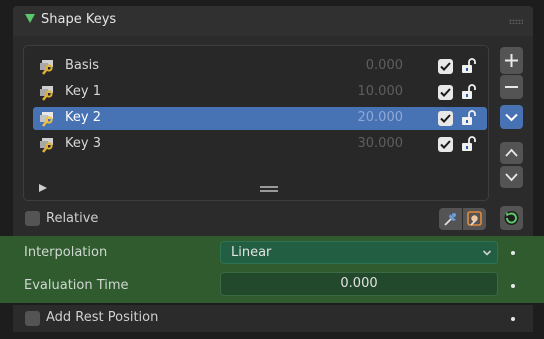  Describe the element at coordinates (32, 218) in the screenshot. I see `relative-checkbox` at that location.